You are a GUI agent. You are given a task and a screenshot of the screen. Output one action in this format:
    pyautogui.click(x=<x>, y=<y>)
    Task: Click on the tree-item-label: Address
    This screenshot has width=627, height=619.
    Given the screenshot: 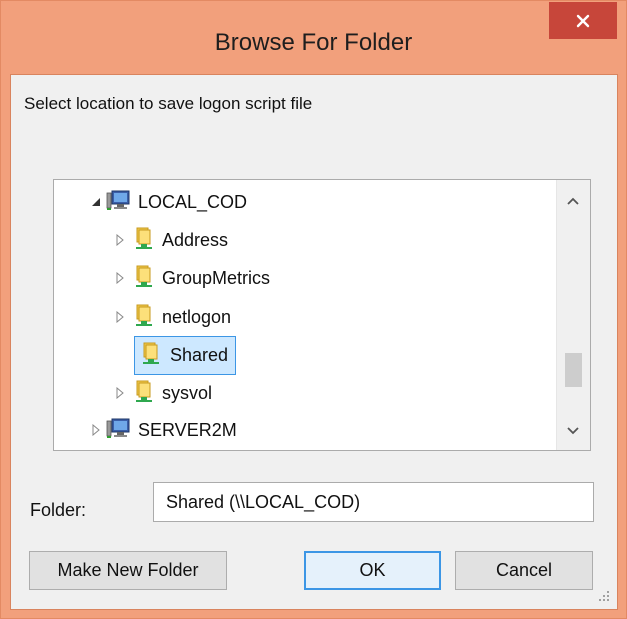 What is the action you would take?
    pyautogui.click(x=195, y=239)
    